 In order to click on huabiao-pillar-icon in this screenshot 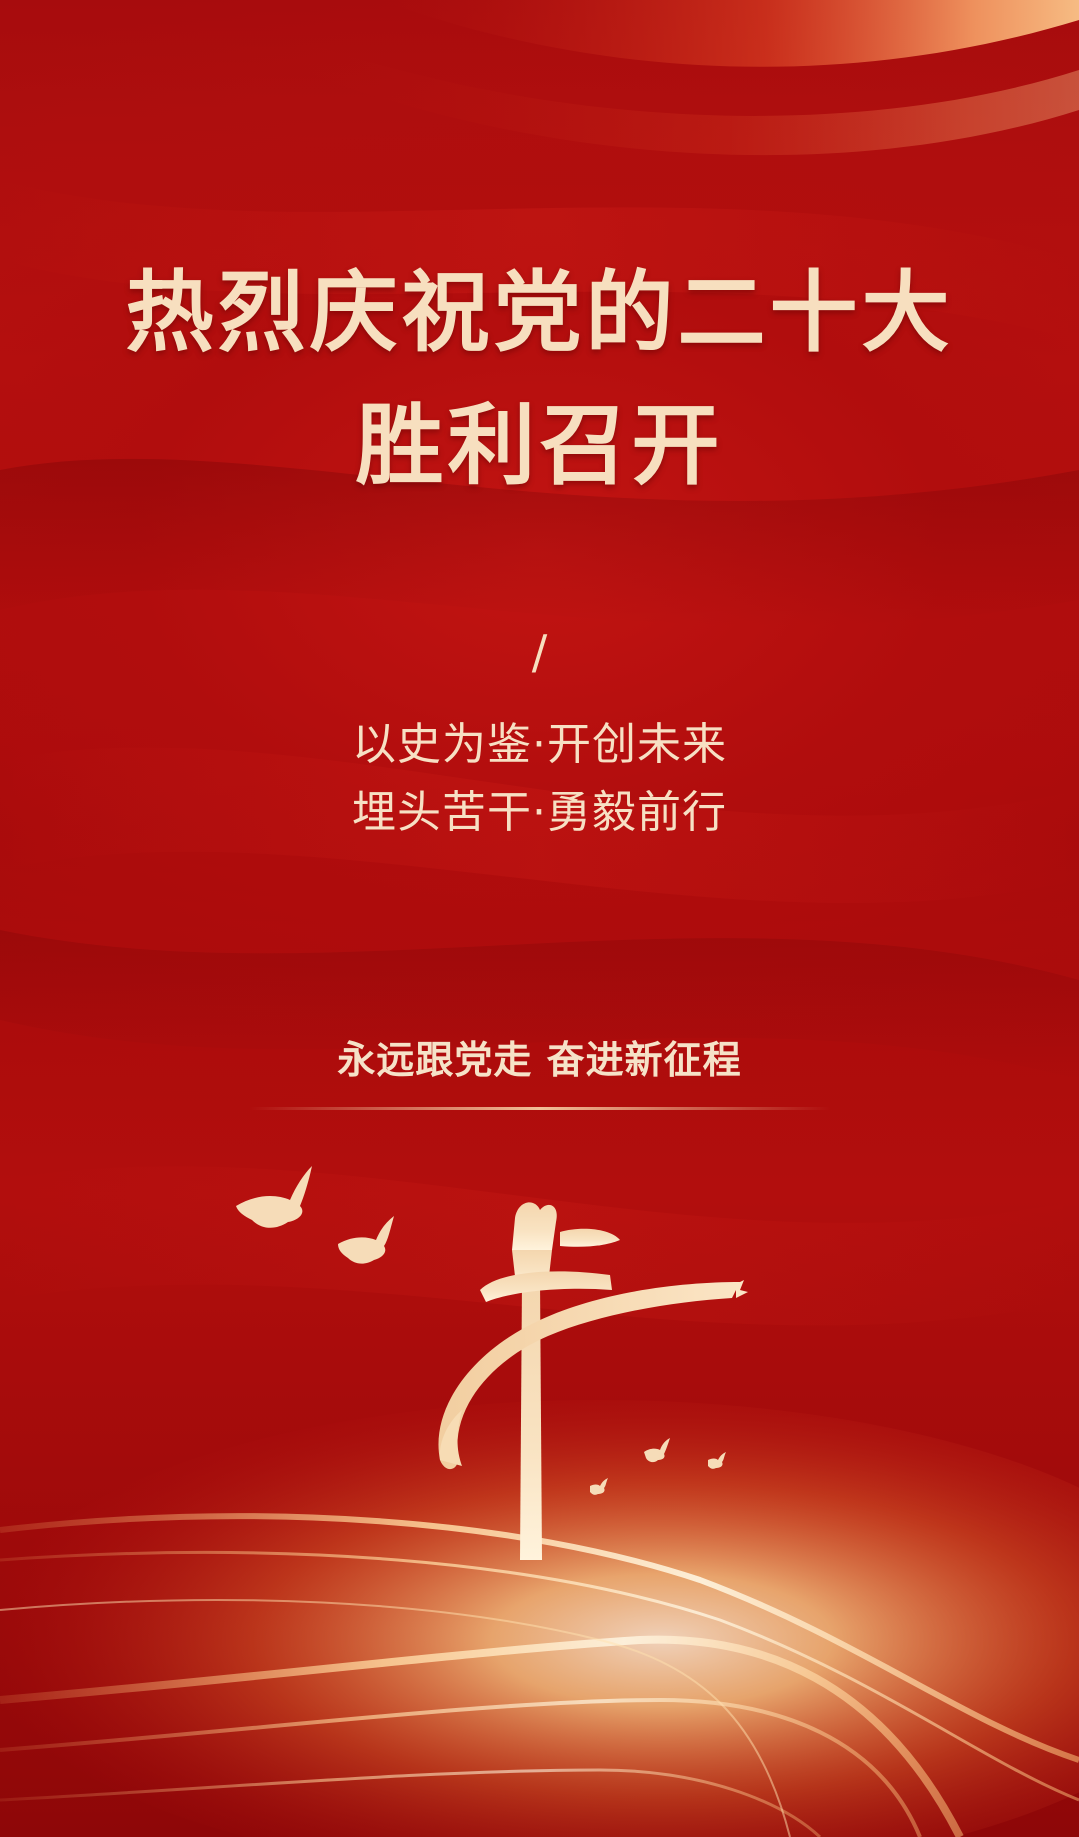, I will do `click(550, 1381)`.